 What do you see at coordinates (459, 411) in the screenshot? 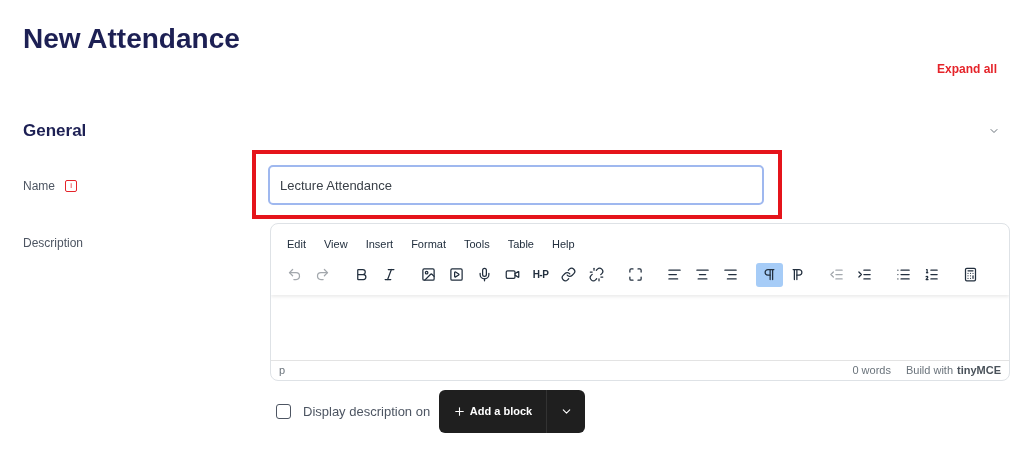
I see `plus-icon` at bounding box center [459, 411].